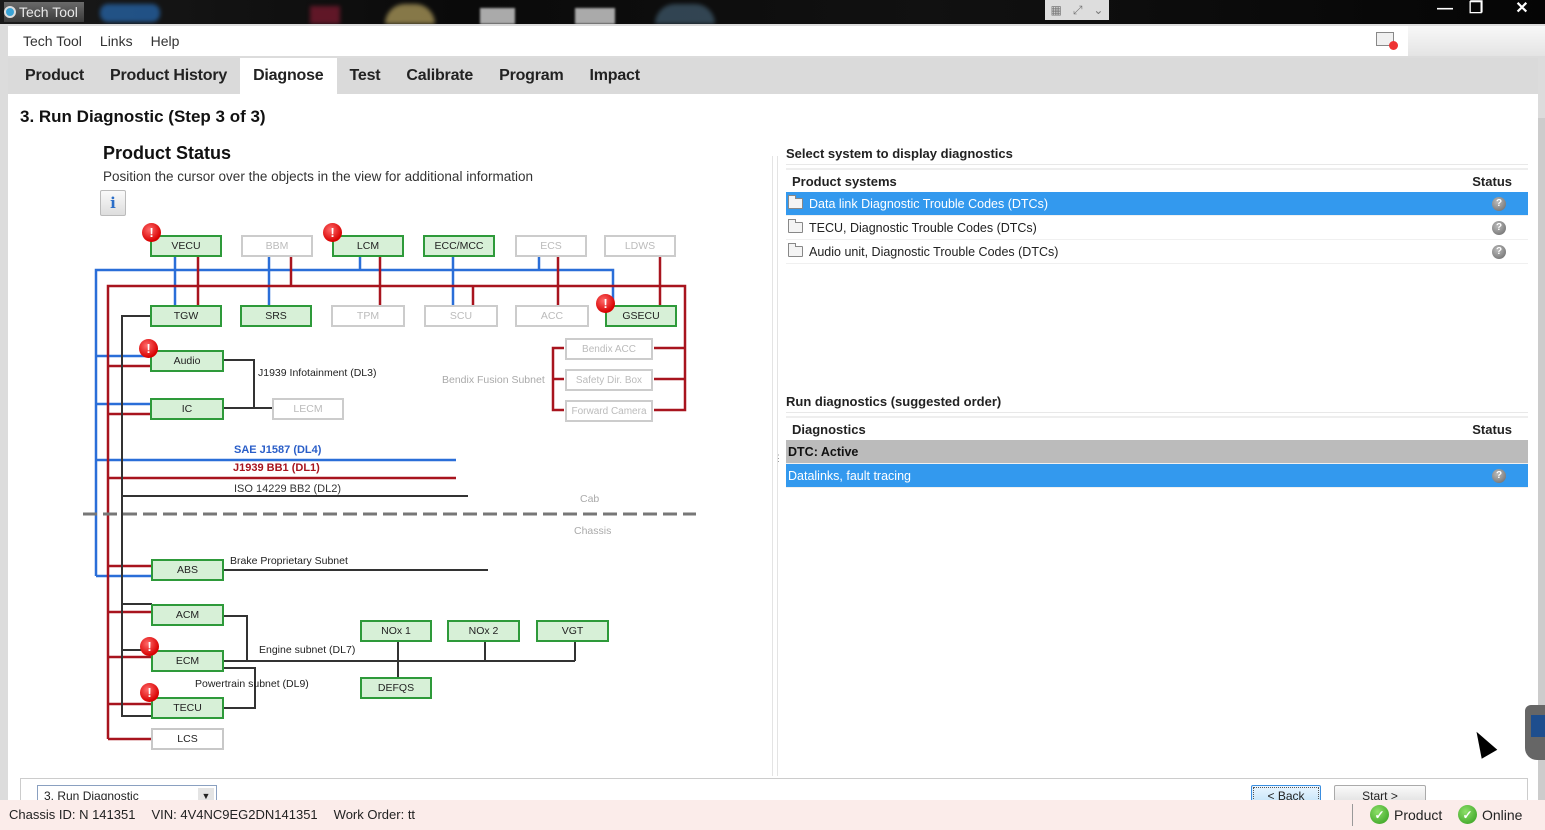 This screenshot has width=1545, height=830. Describe the element at coordinates (552, 316) in the screenshot. I see `node-acc: ACC` at that location.